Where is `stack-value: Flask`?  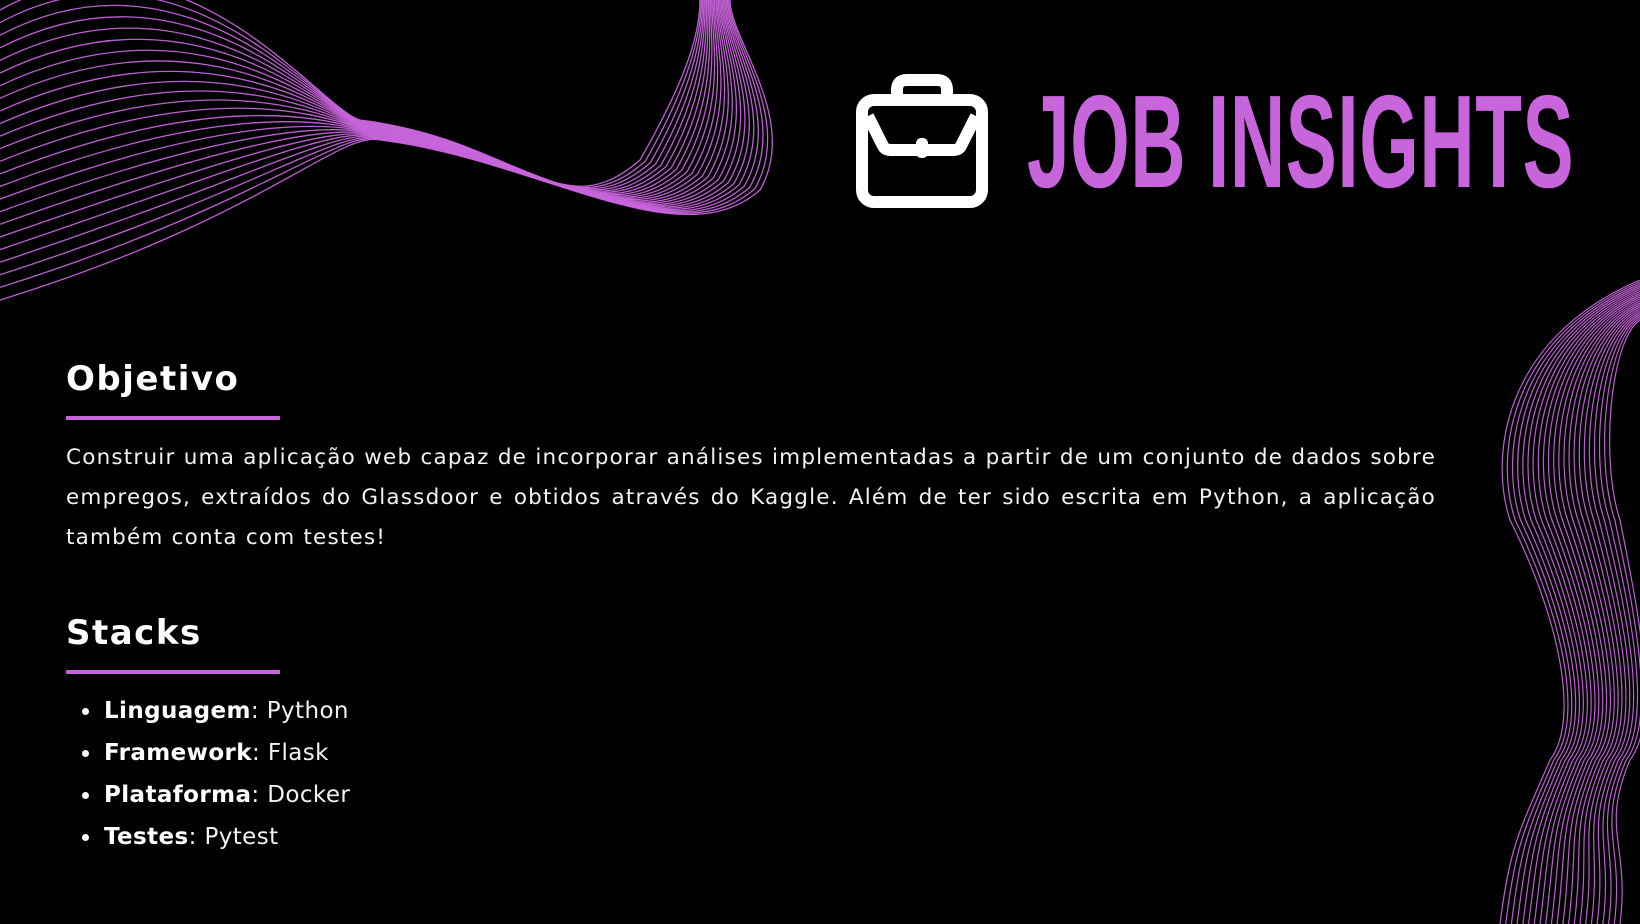 stack-value: Flask is located at coordinates (298, 753).